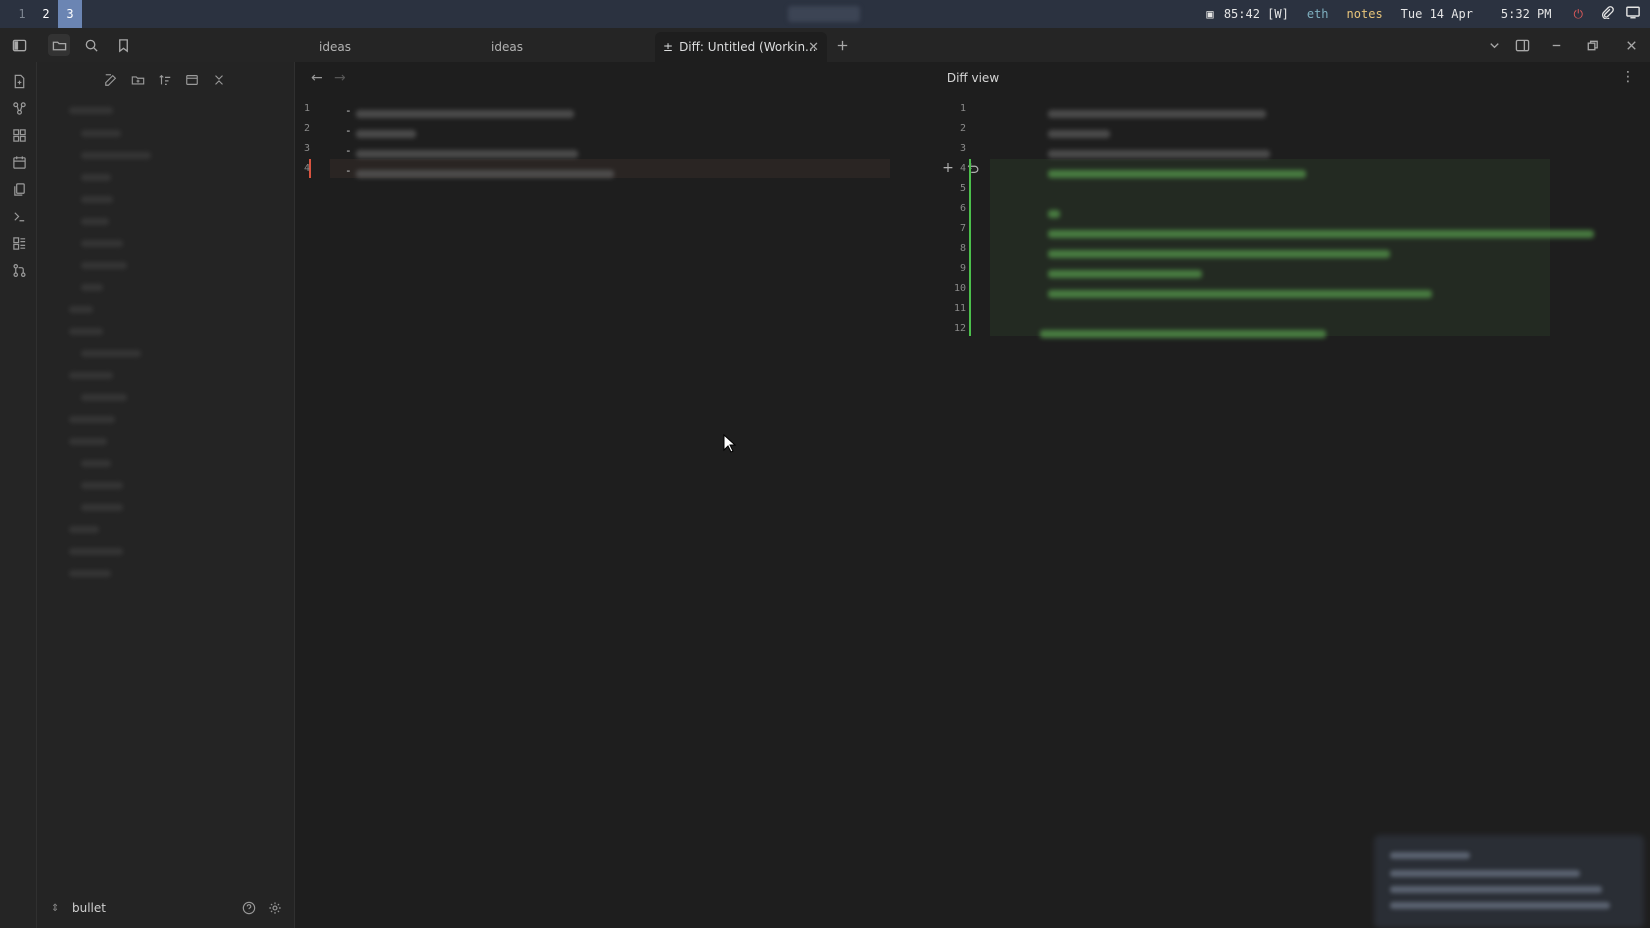 The height and width of the screenshot is (928, 1650). What do you see at coordinates (1579, 14) in the screenshot?
I see `power-icon: ⏻` at bounding box center [1579, 14].